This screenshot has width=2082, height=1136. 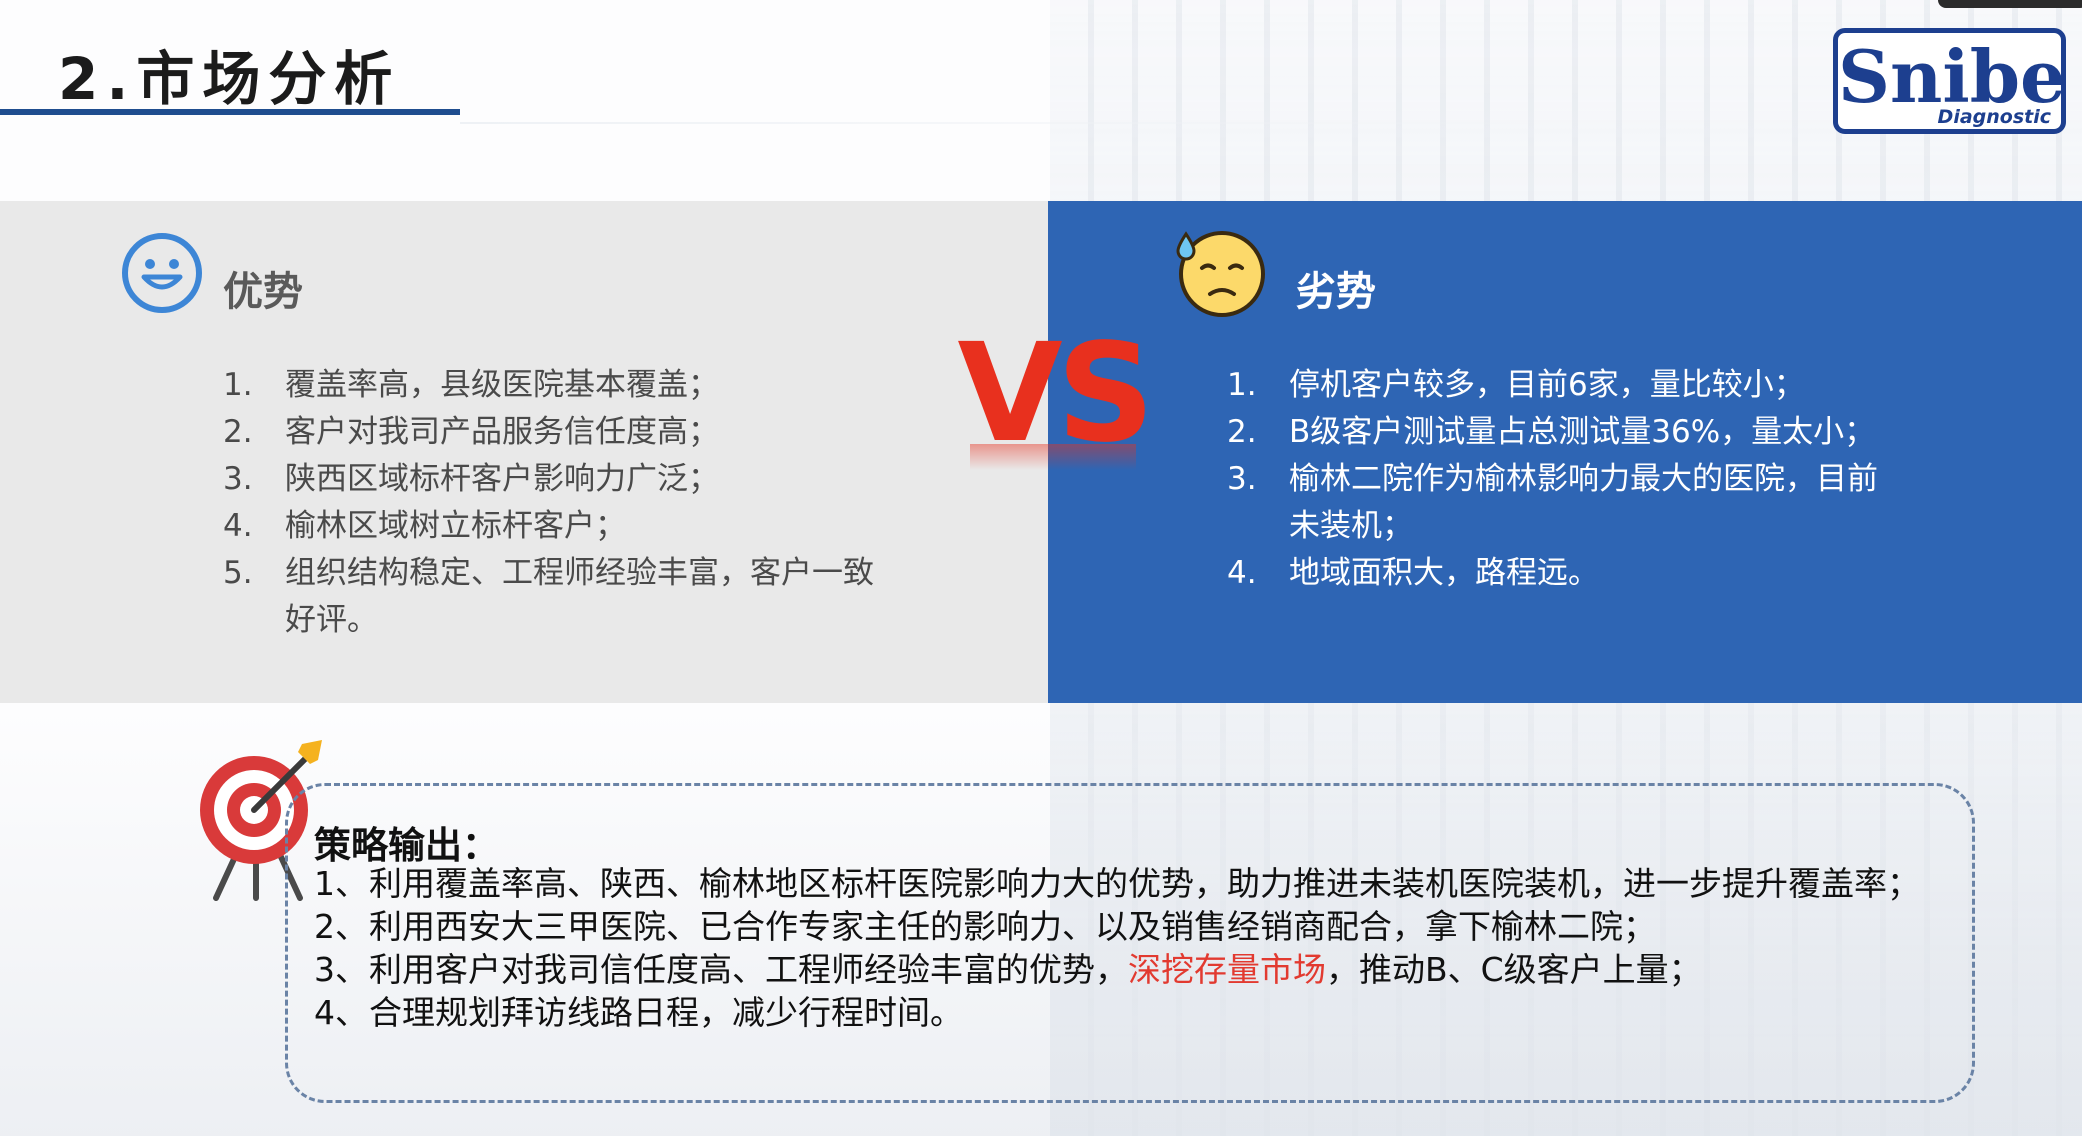 I want to click on list-item: 4. 榆林区域树立标杆客户；, so click(x=563, y=526).